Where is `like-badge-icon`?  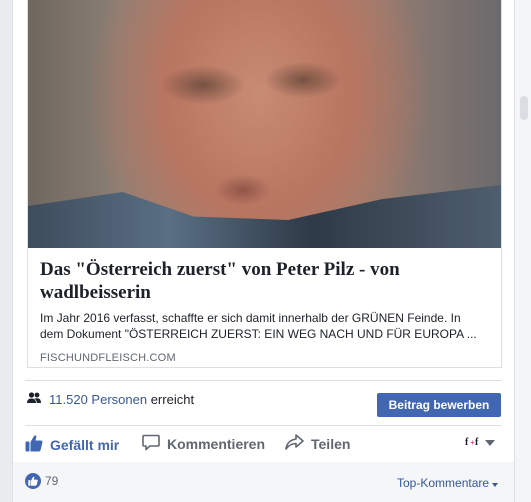 like-badge-icon is located at coordinates (33, 481).